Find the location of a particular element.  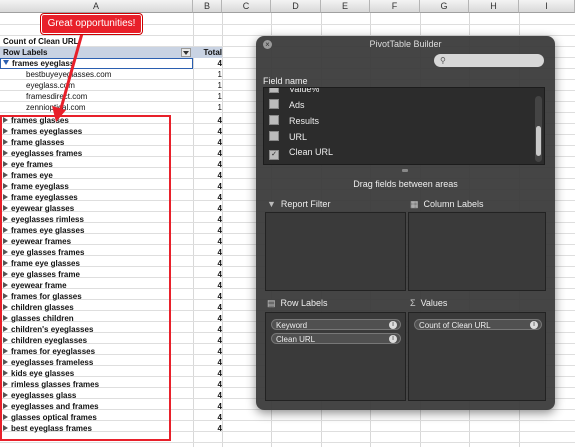

field-item: Results is located at coordinates (294, 120).